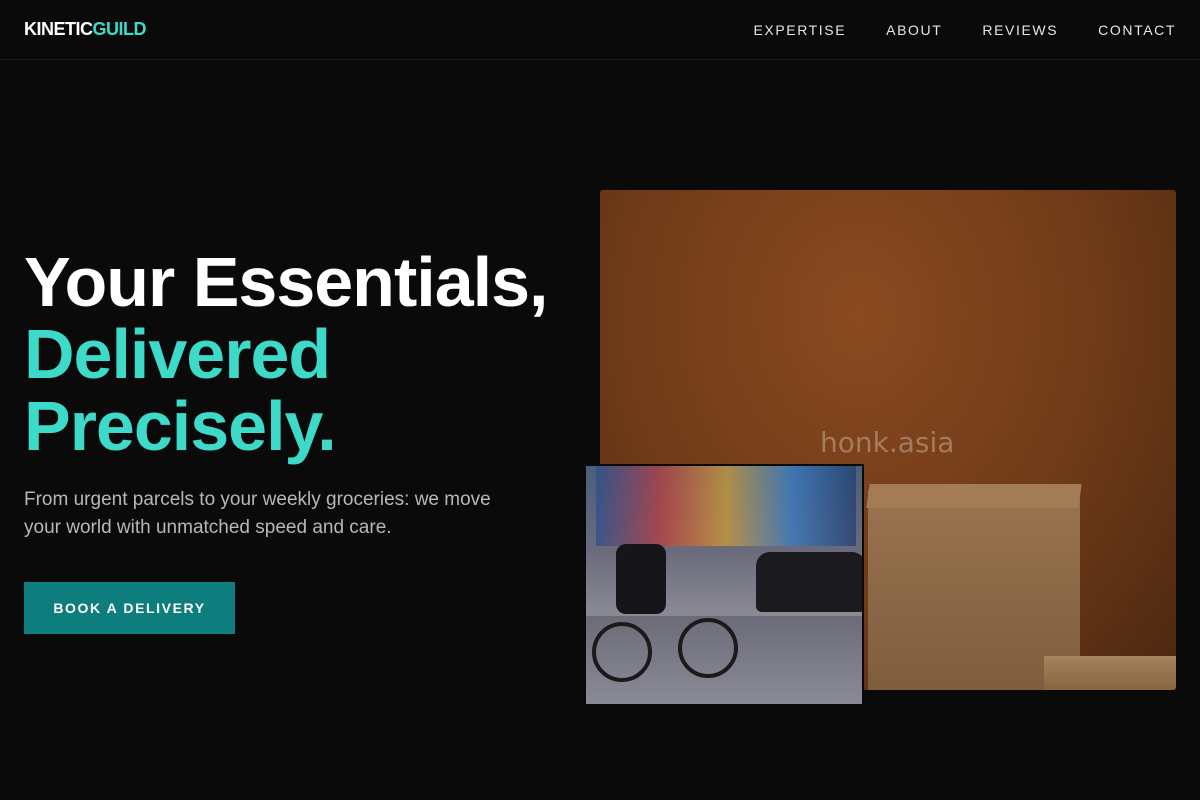 The image size is (1200, 800). What do you see at coordinates (887, 442) in the screenshot?
I see `image-watermark: honk.asia` at bounding box center [887, 442].